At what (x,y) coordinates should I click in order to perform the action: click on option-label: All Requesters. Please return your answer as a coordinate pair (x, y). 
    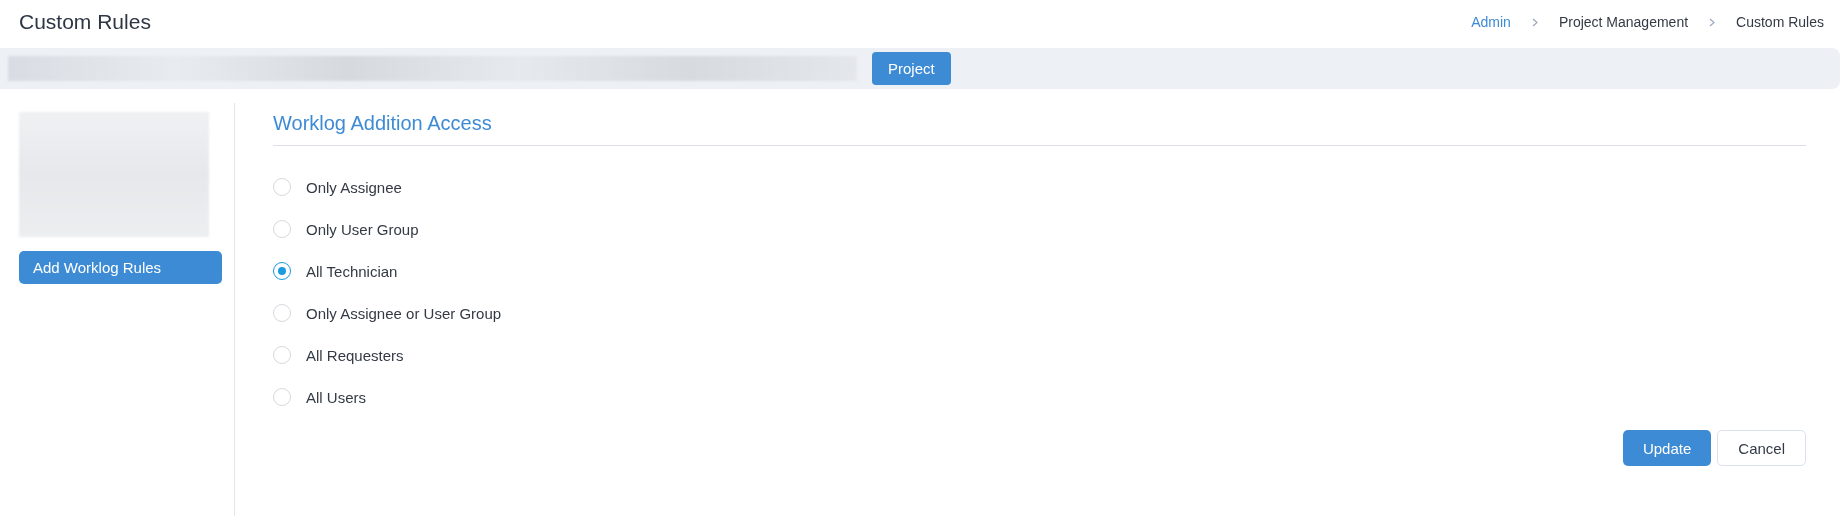
    Looking at the image, I should click on (355, 355).